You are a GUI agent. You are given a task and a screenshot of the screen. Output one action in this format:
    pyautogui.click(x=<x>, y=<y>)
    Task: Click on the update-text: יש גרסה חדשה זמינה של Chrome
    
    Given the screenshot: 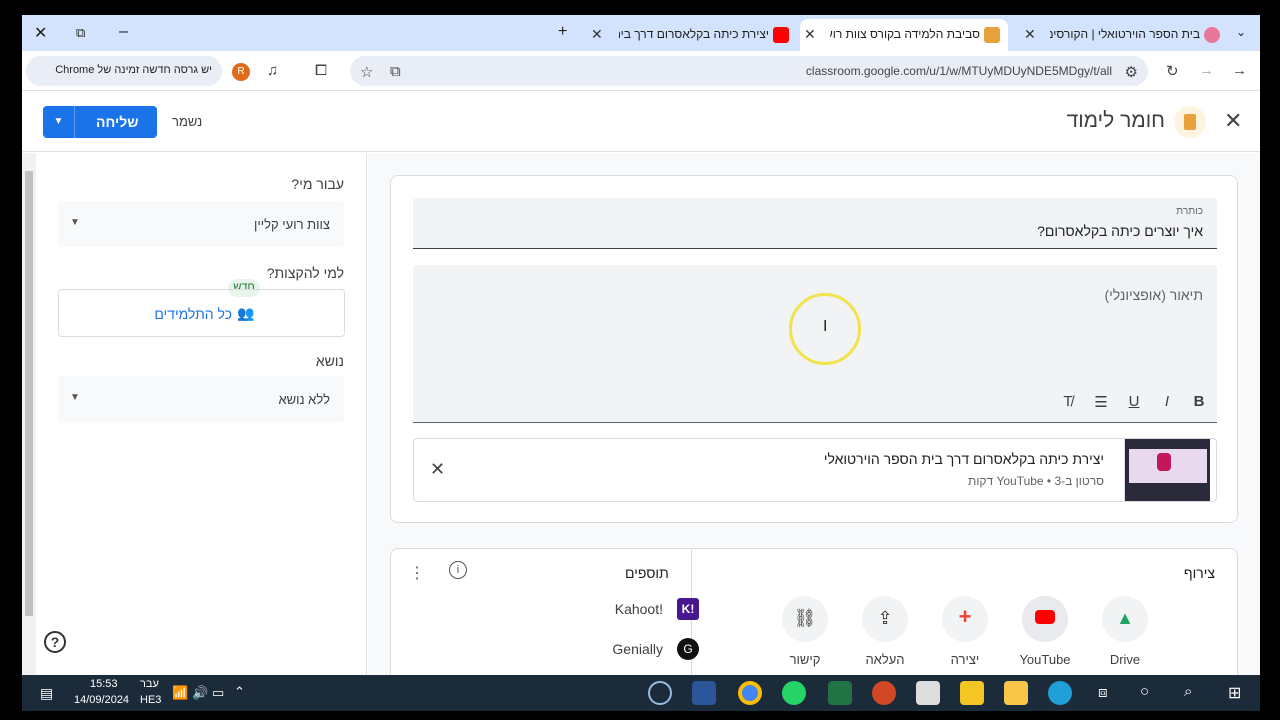 What is the action you would take?
    pyautogui.click(x=133, y=70)
    